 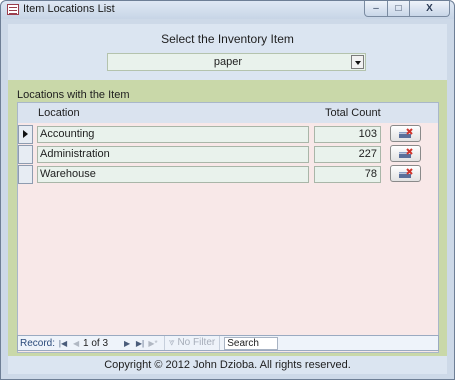 I want to click on filter-toggle: ⩔ No Filter, so click(x=192, y=343).